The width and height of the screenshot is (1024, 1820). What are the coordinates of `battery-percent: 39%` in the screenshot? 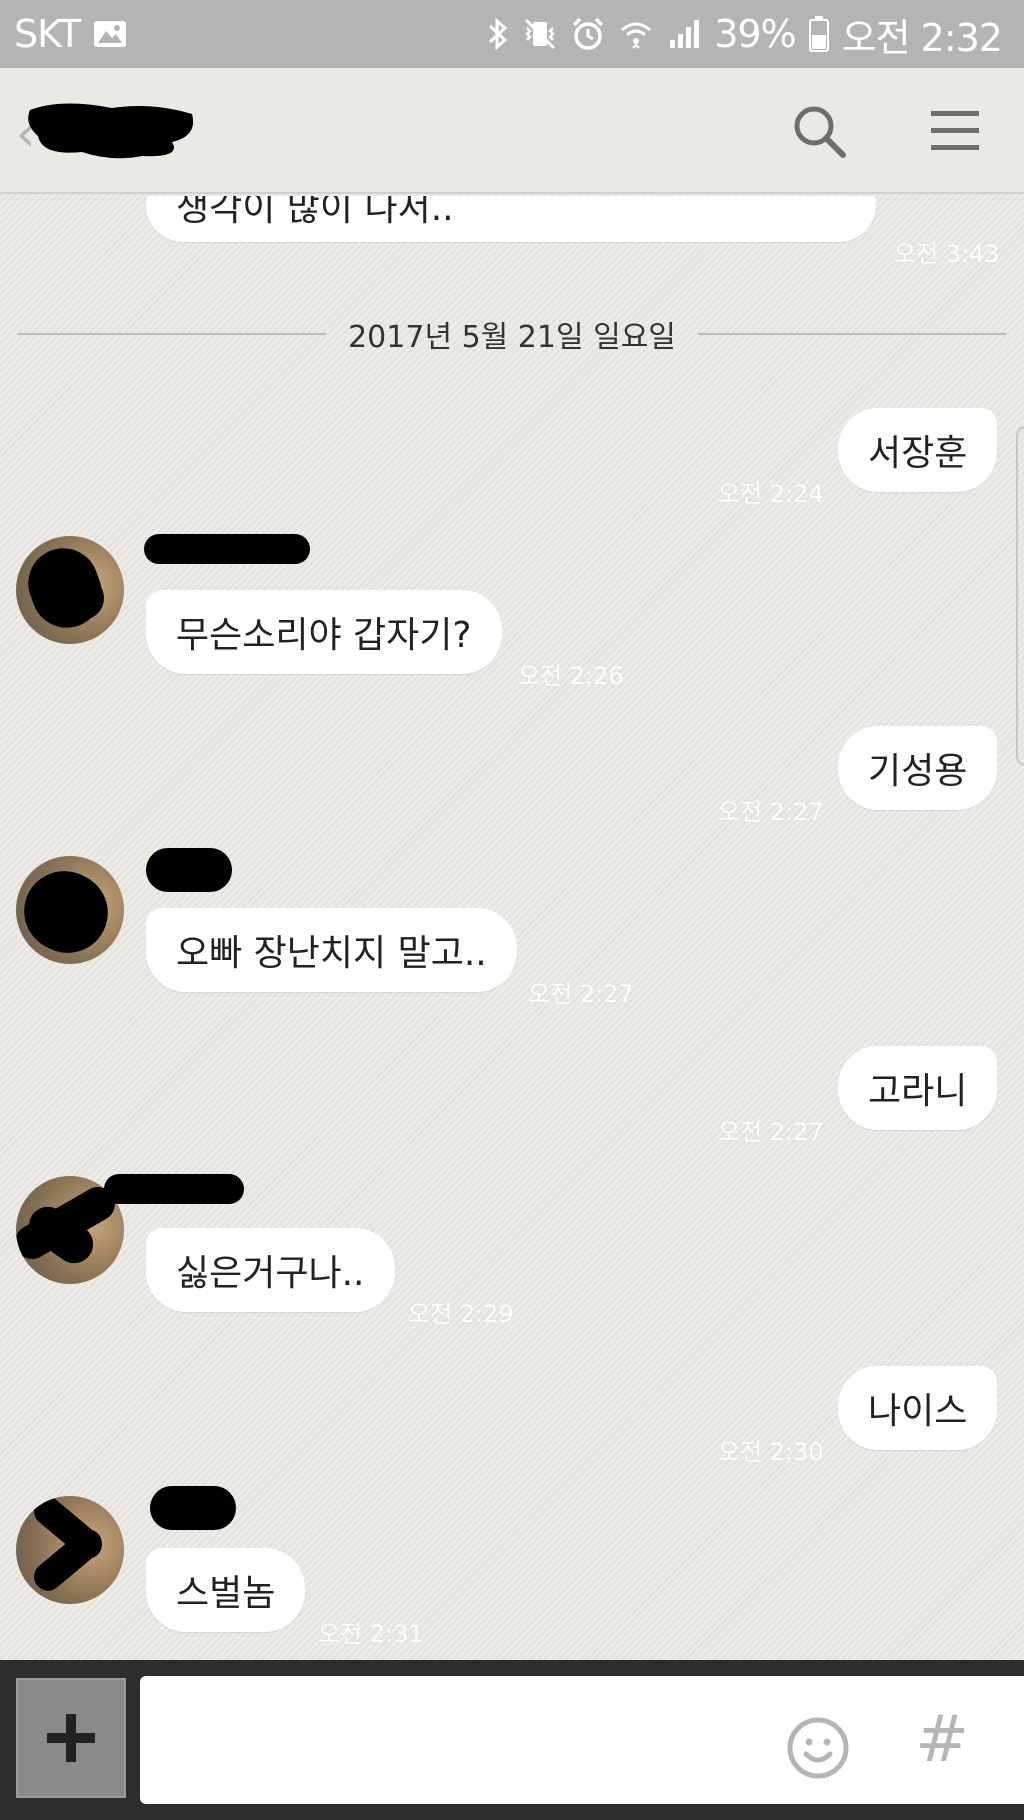 It's located at (755, 34).